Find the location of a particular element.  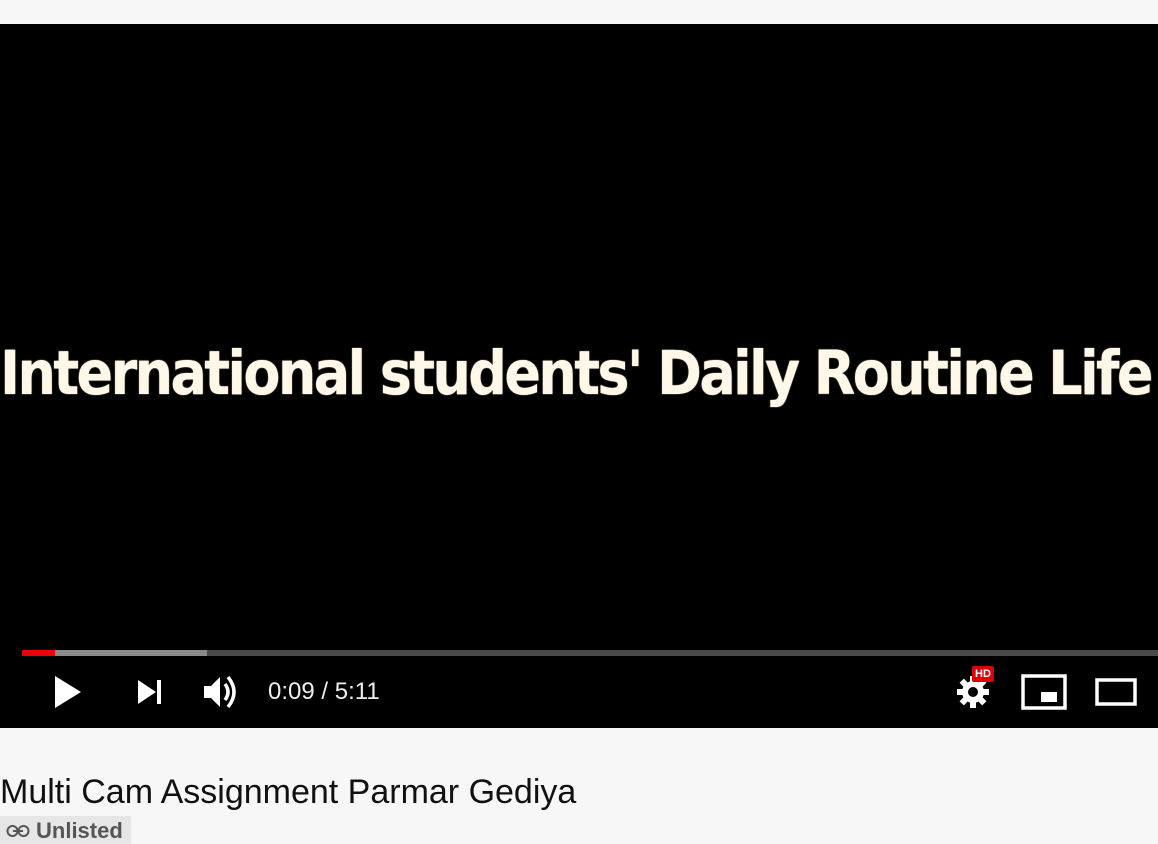

miniplayer-icon is located at coordinates (1044, 692).